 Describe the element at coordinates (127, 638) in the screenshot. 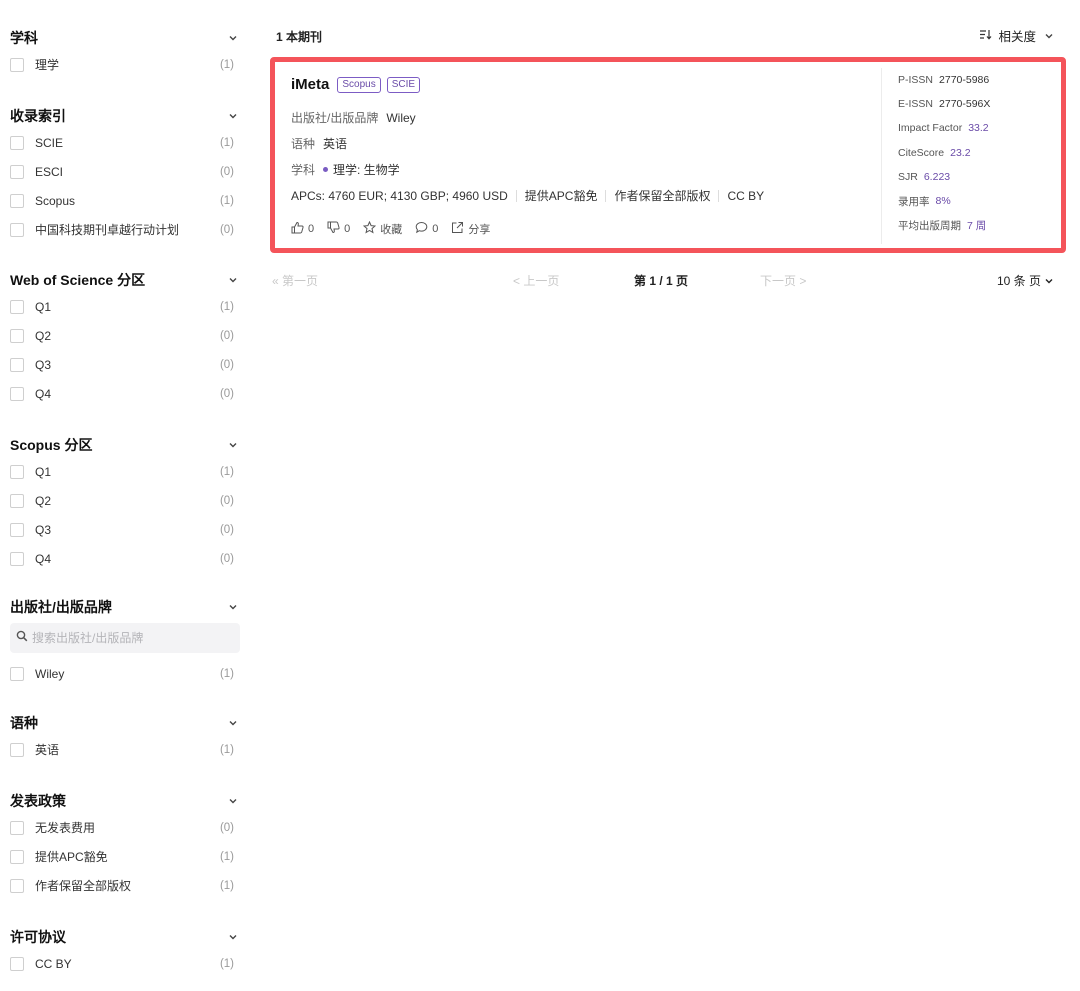

I see `publisher-search-input` at that location.